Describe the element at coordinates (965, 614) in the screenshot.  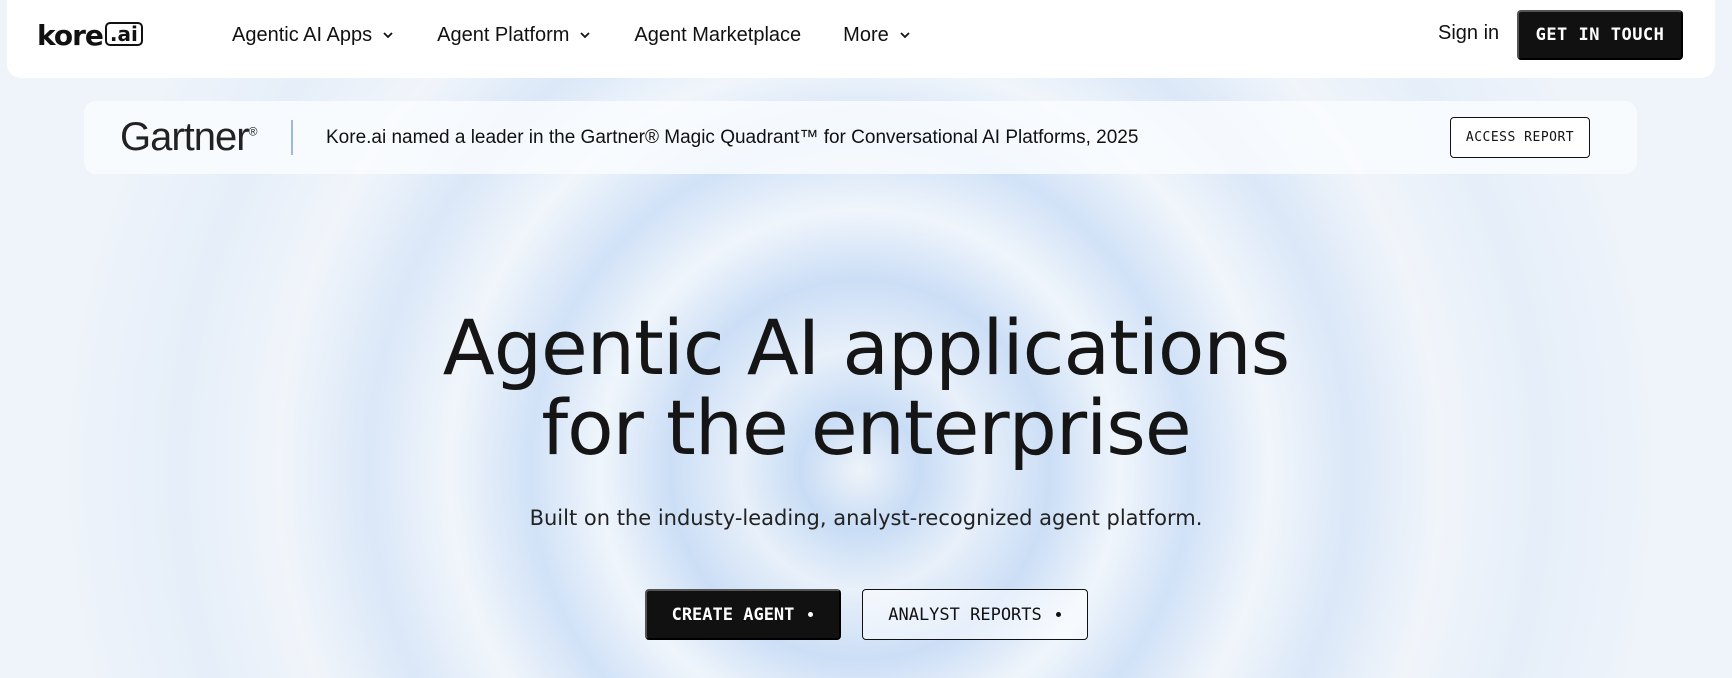
I see `analyst-reports-label: ANALYST REPORTS` at that location.